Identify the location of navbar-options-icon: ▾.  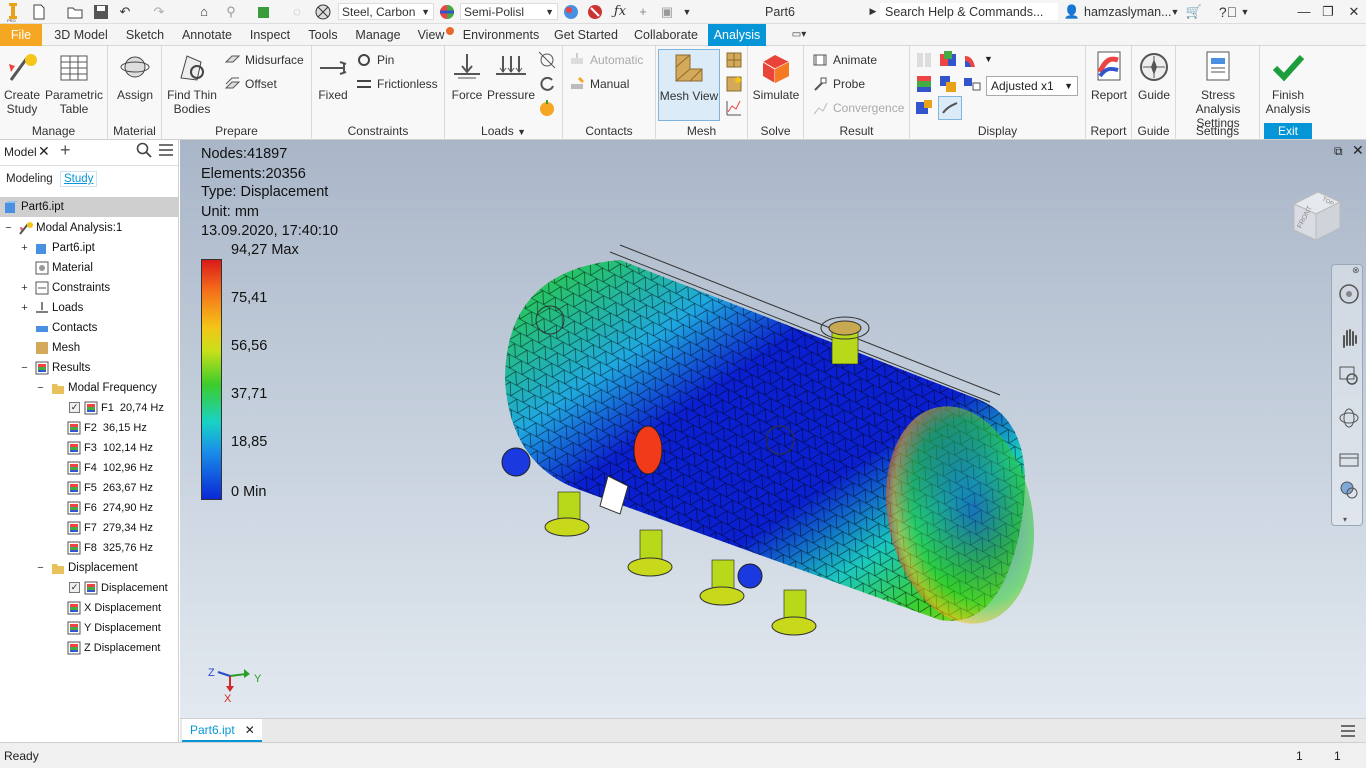
(1345, 519).